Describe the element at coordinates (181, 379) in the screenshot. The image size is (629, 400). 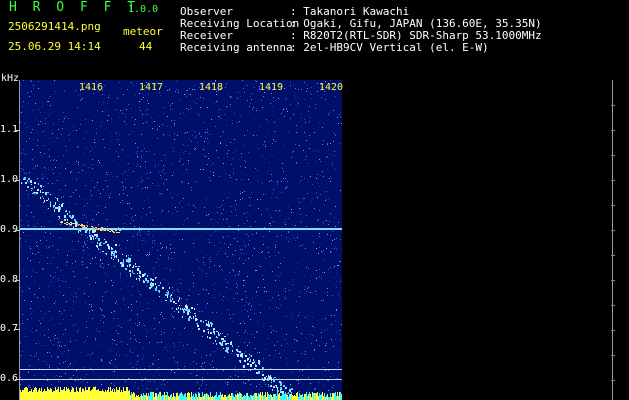
I see `reference-line` at that location.